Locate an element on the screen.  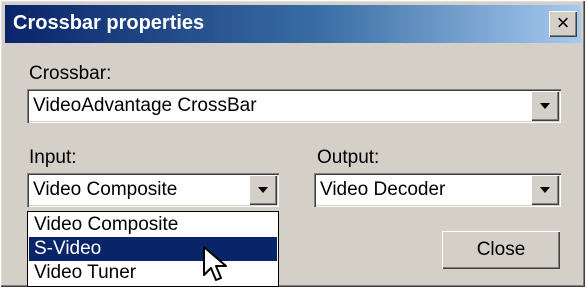
input-dropdown-list: Video Composite S-Video Video Tuner is located at coordinates (153, 249).